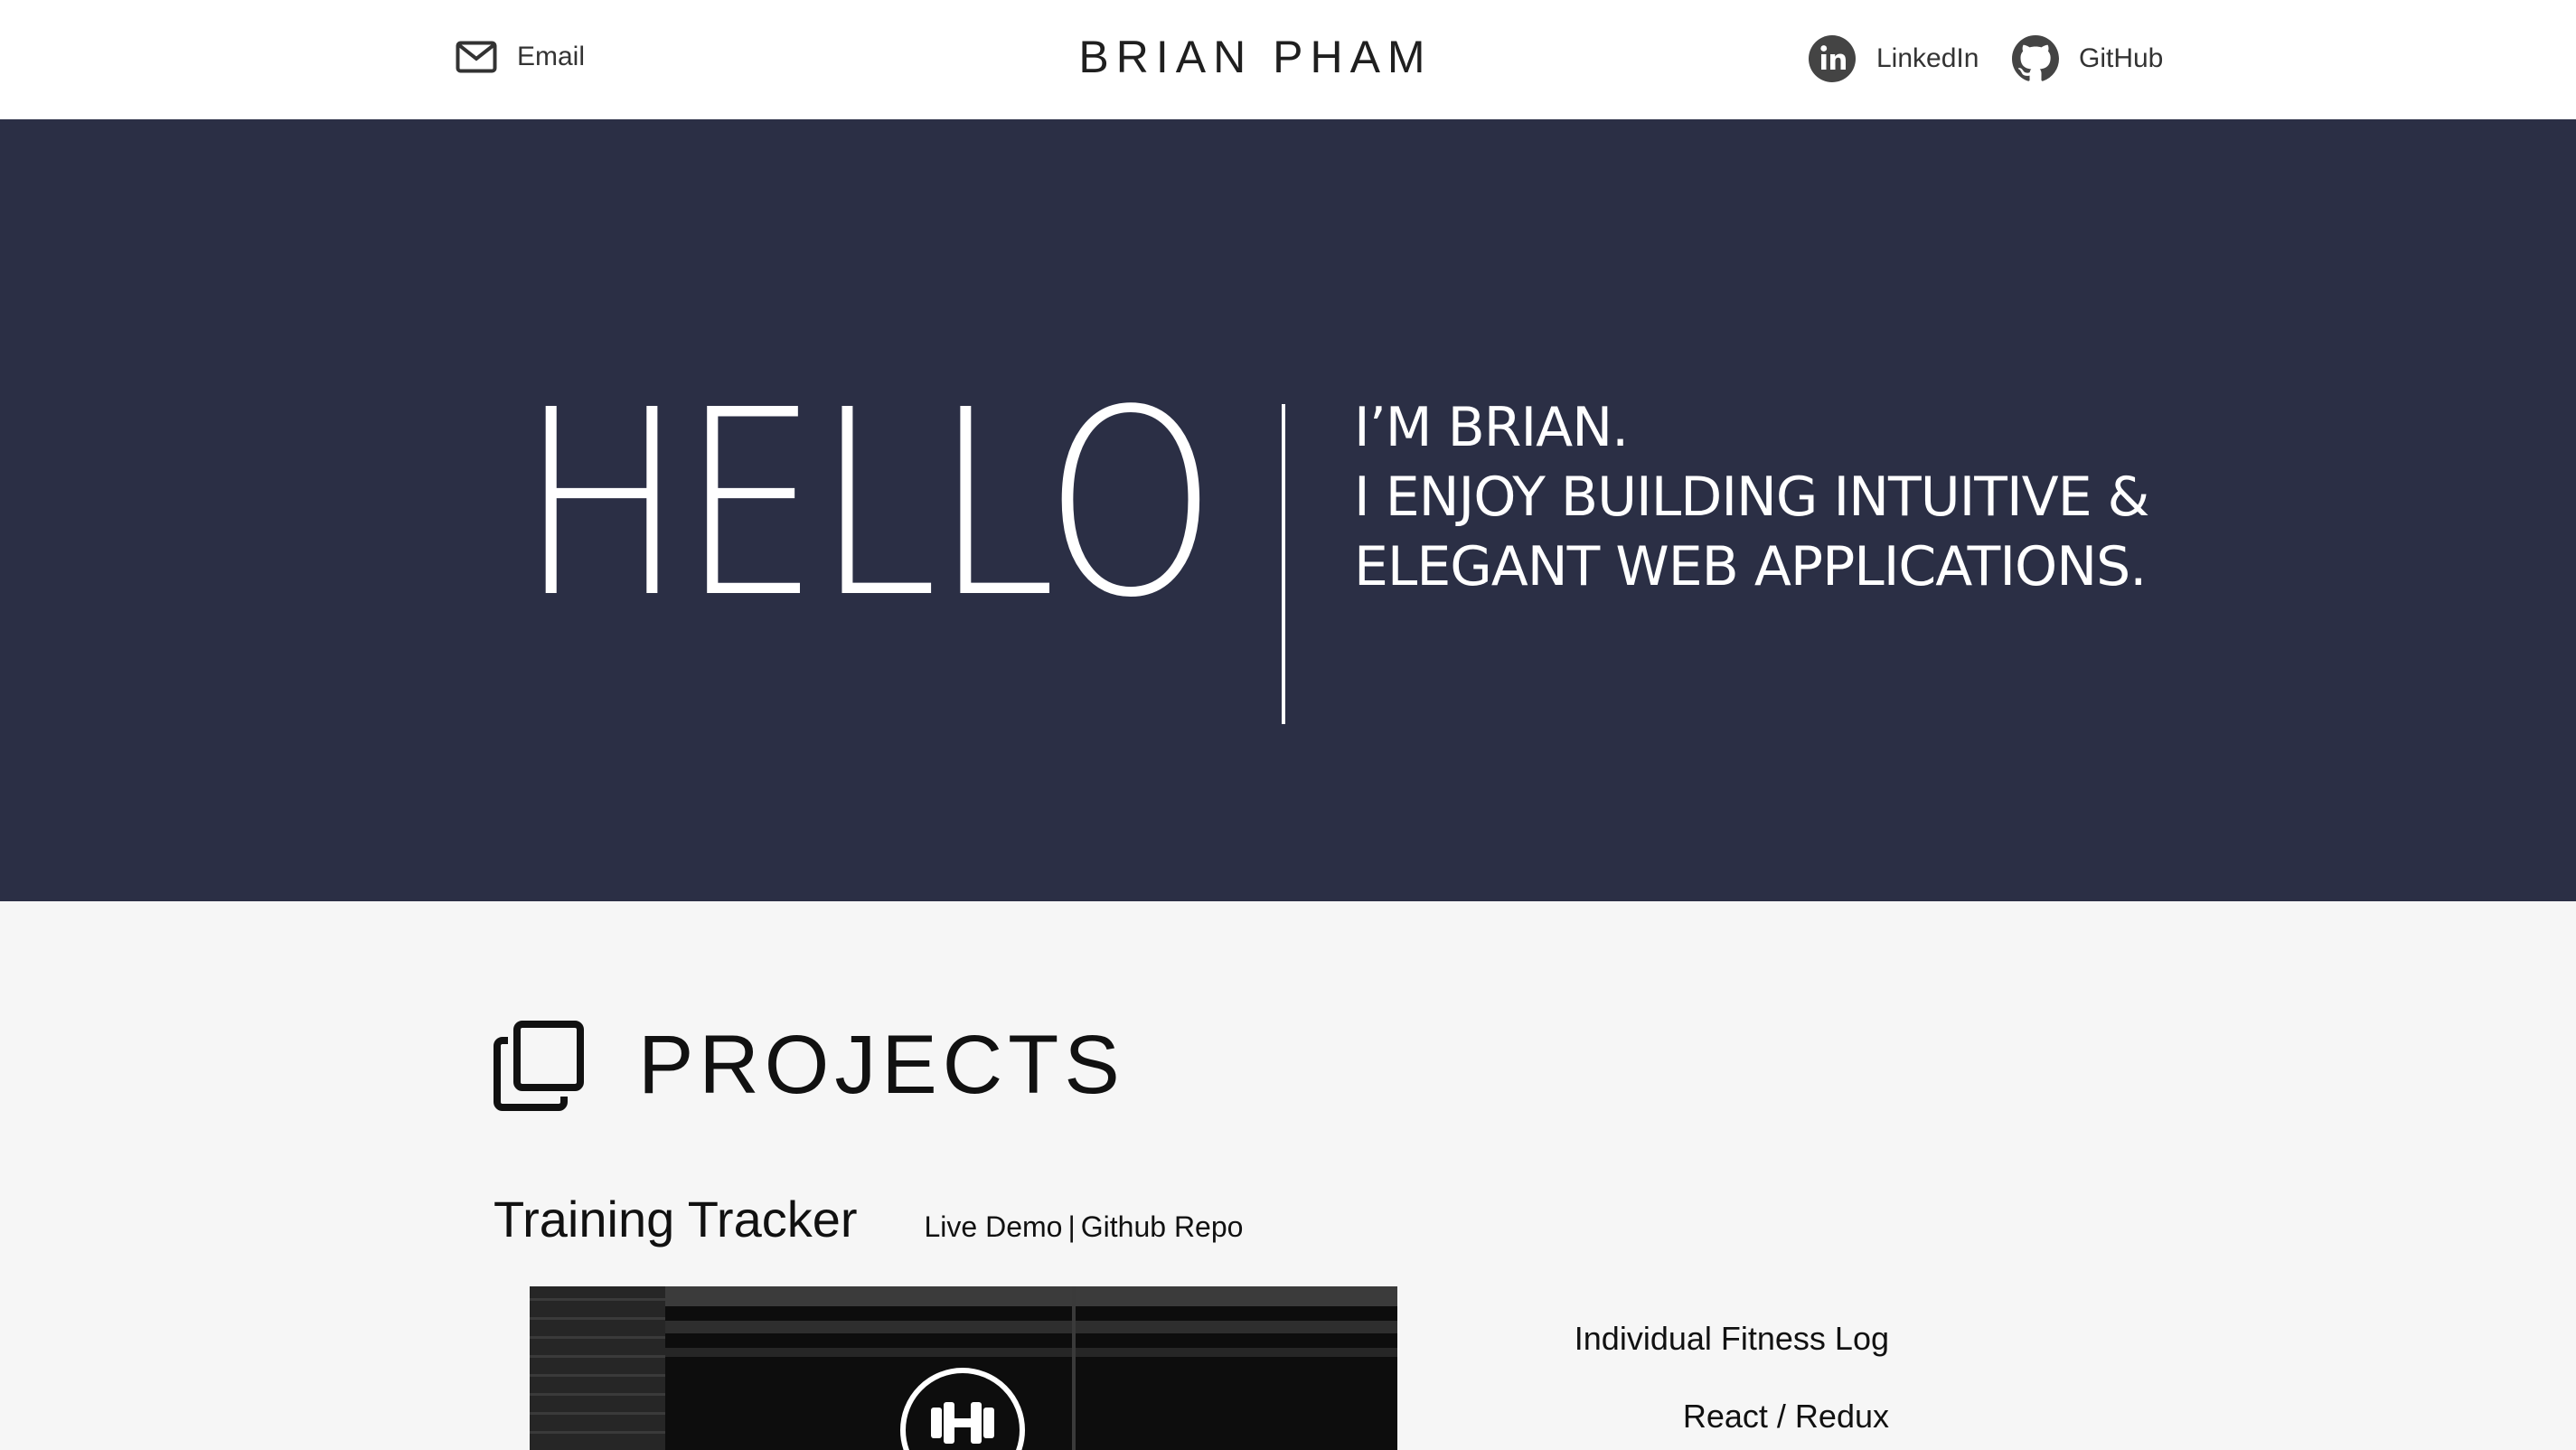 The width and height of the screenshot is (2576, 1450). I want to click on site-brand: BRIAN PHAM, so click(1288, 57).